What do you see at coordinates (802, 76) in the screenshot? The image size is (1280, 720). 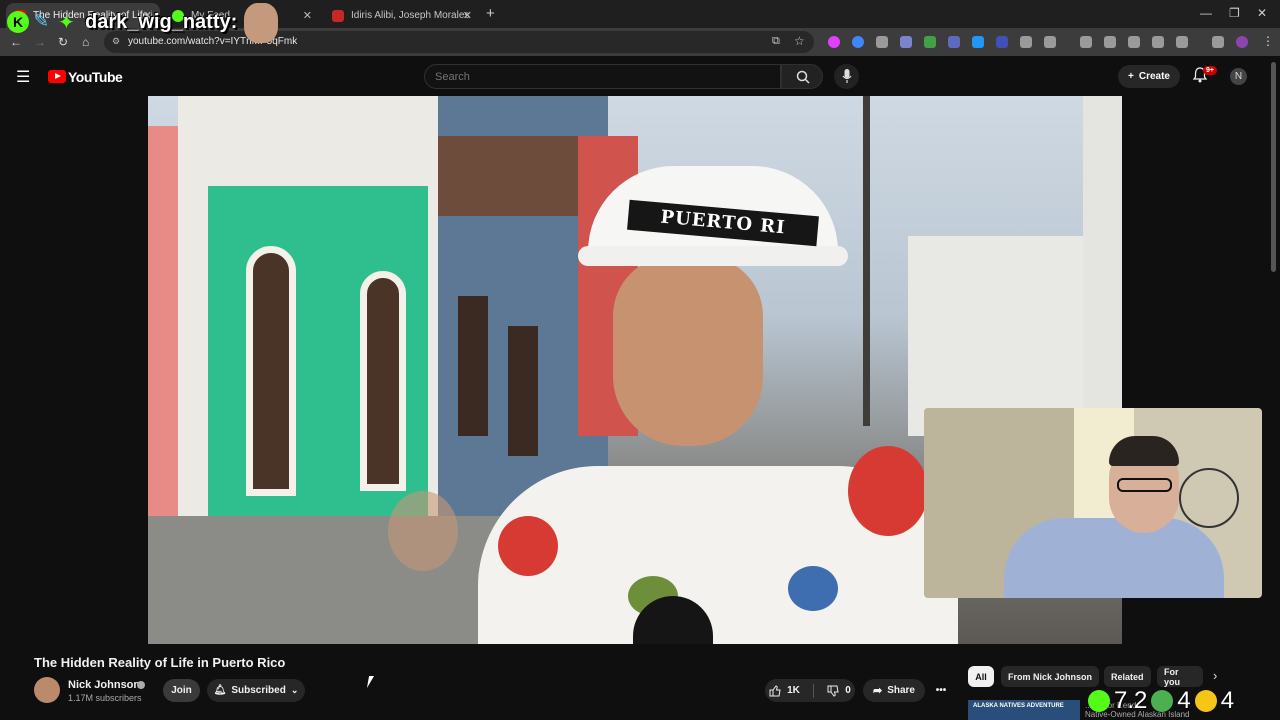 I see `search-button` at bounding box center [802, 76].